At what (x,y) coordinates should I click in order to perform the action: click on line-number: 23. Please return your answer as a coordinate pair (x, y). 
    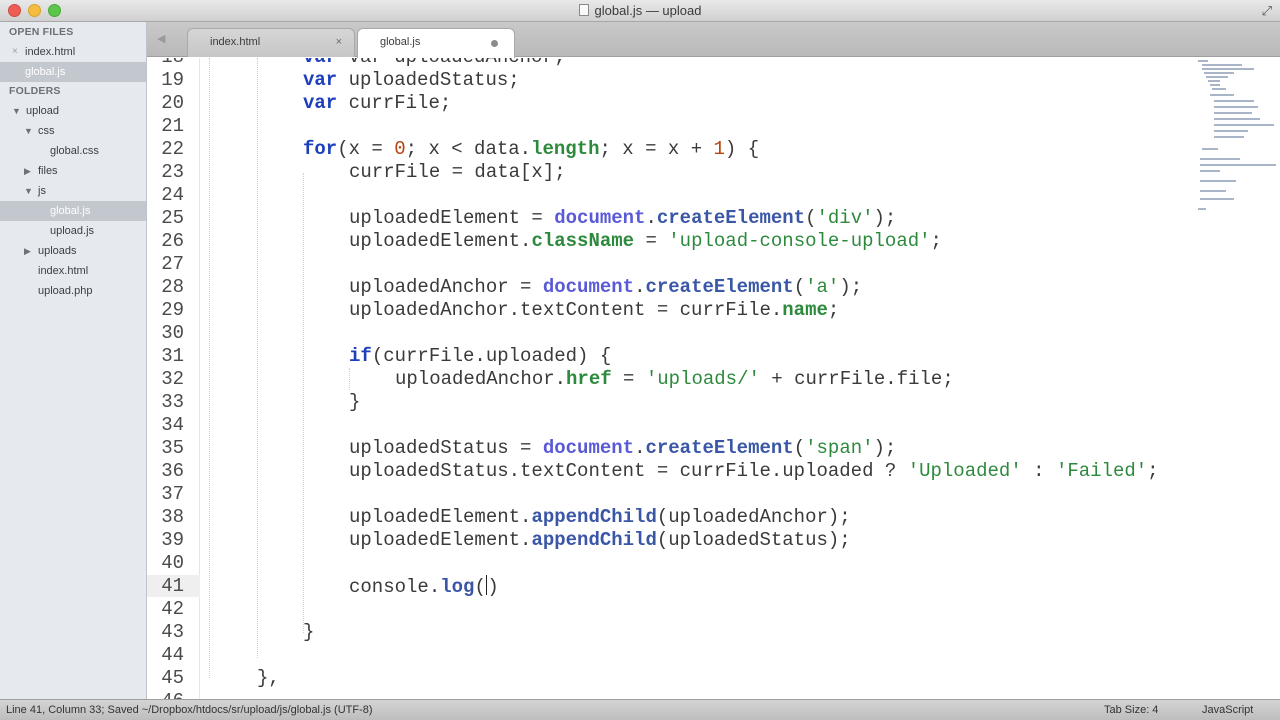
    Looking at the image, I should click on (172, 172).